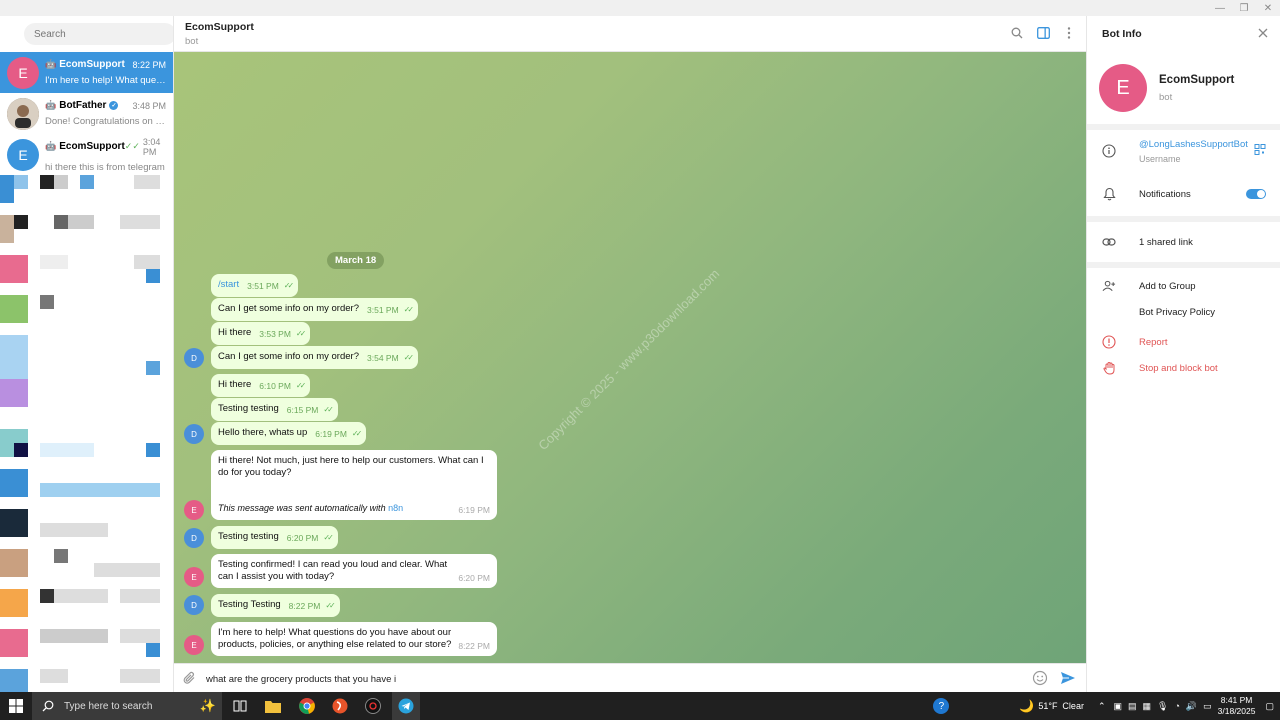 The image size is (1280, 720). Describe the element at coordinates (1220, 8) in the screenshot. I see `minimize-button: —` at that location.